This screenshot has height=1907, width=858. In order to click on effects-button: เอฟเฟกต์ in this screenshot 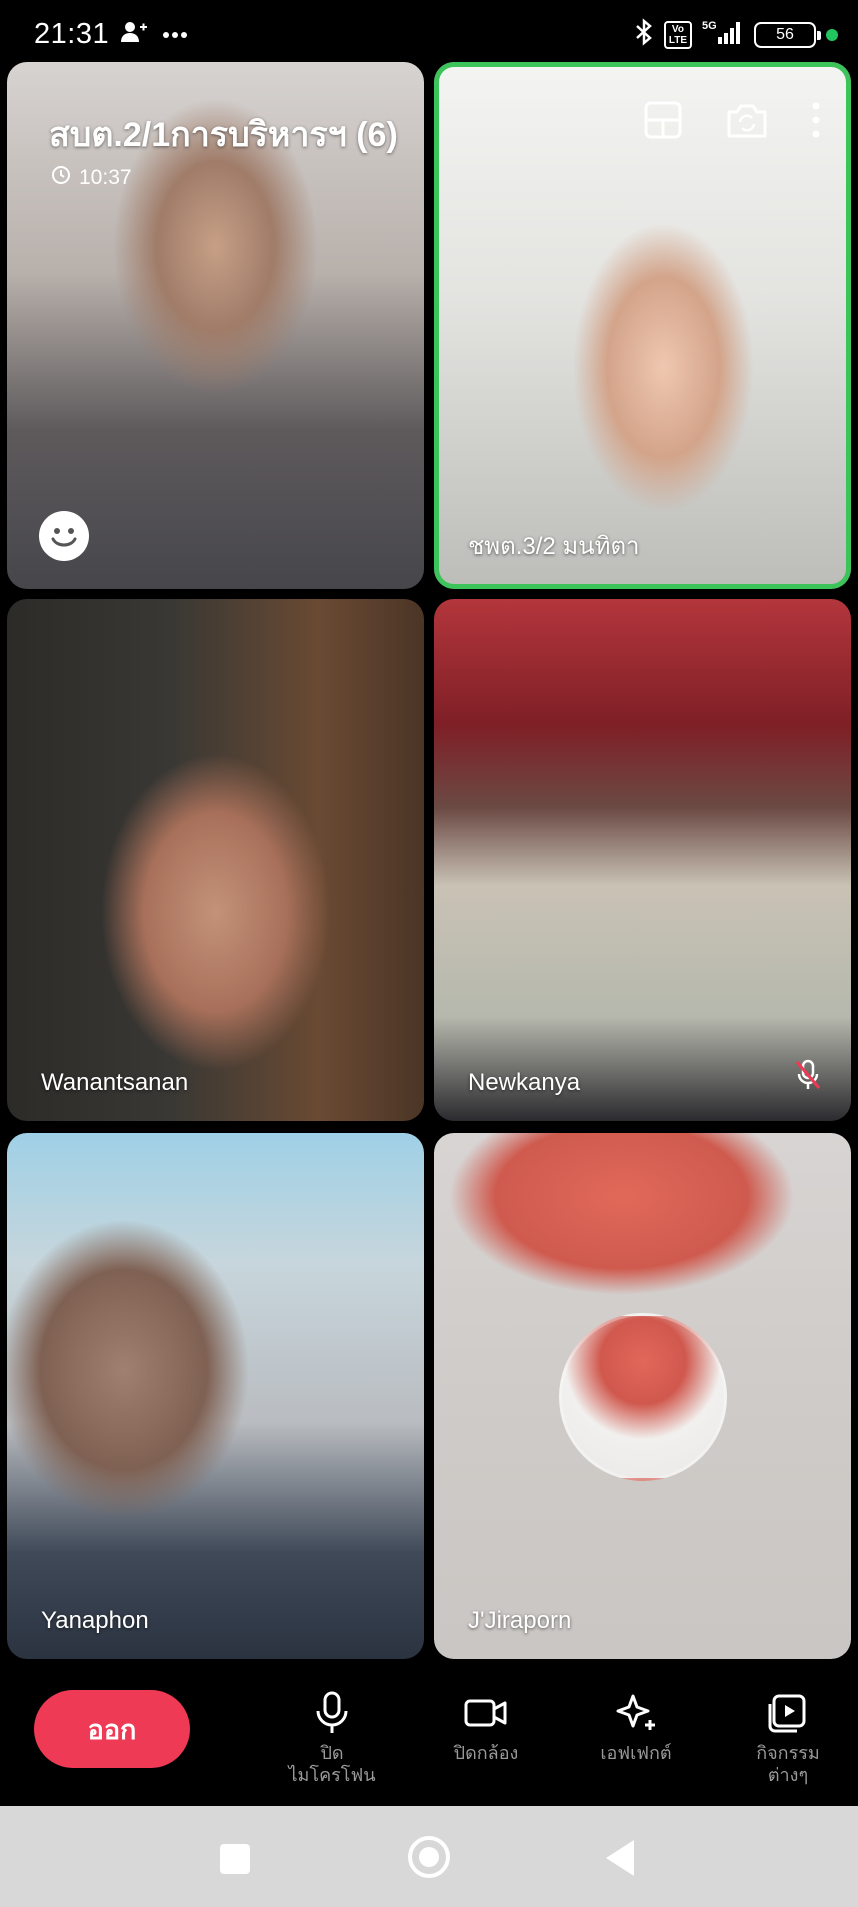, I will do `click(636, 1727)`.